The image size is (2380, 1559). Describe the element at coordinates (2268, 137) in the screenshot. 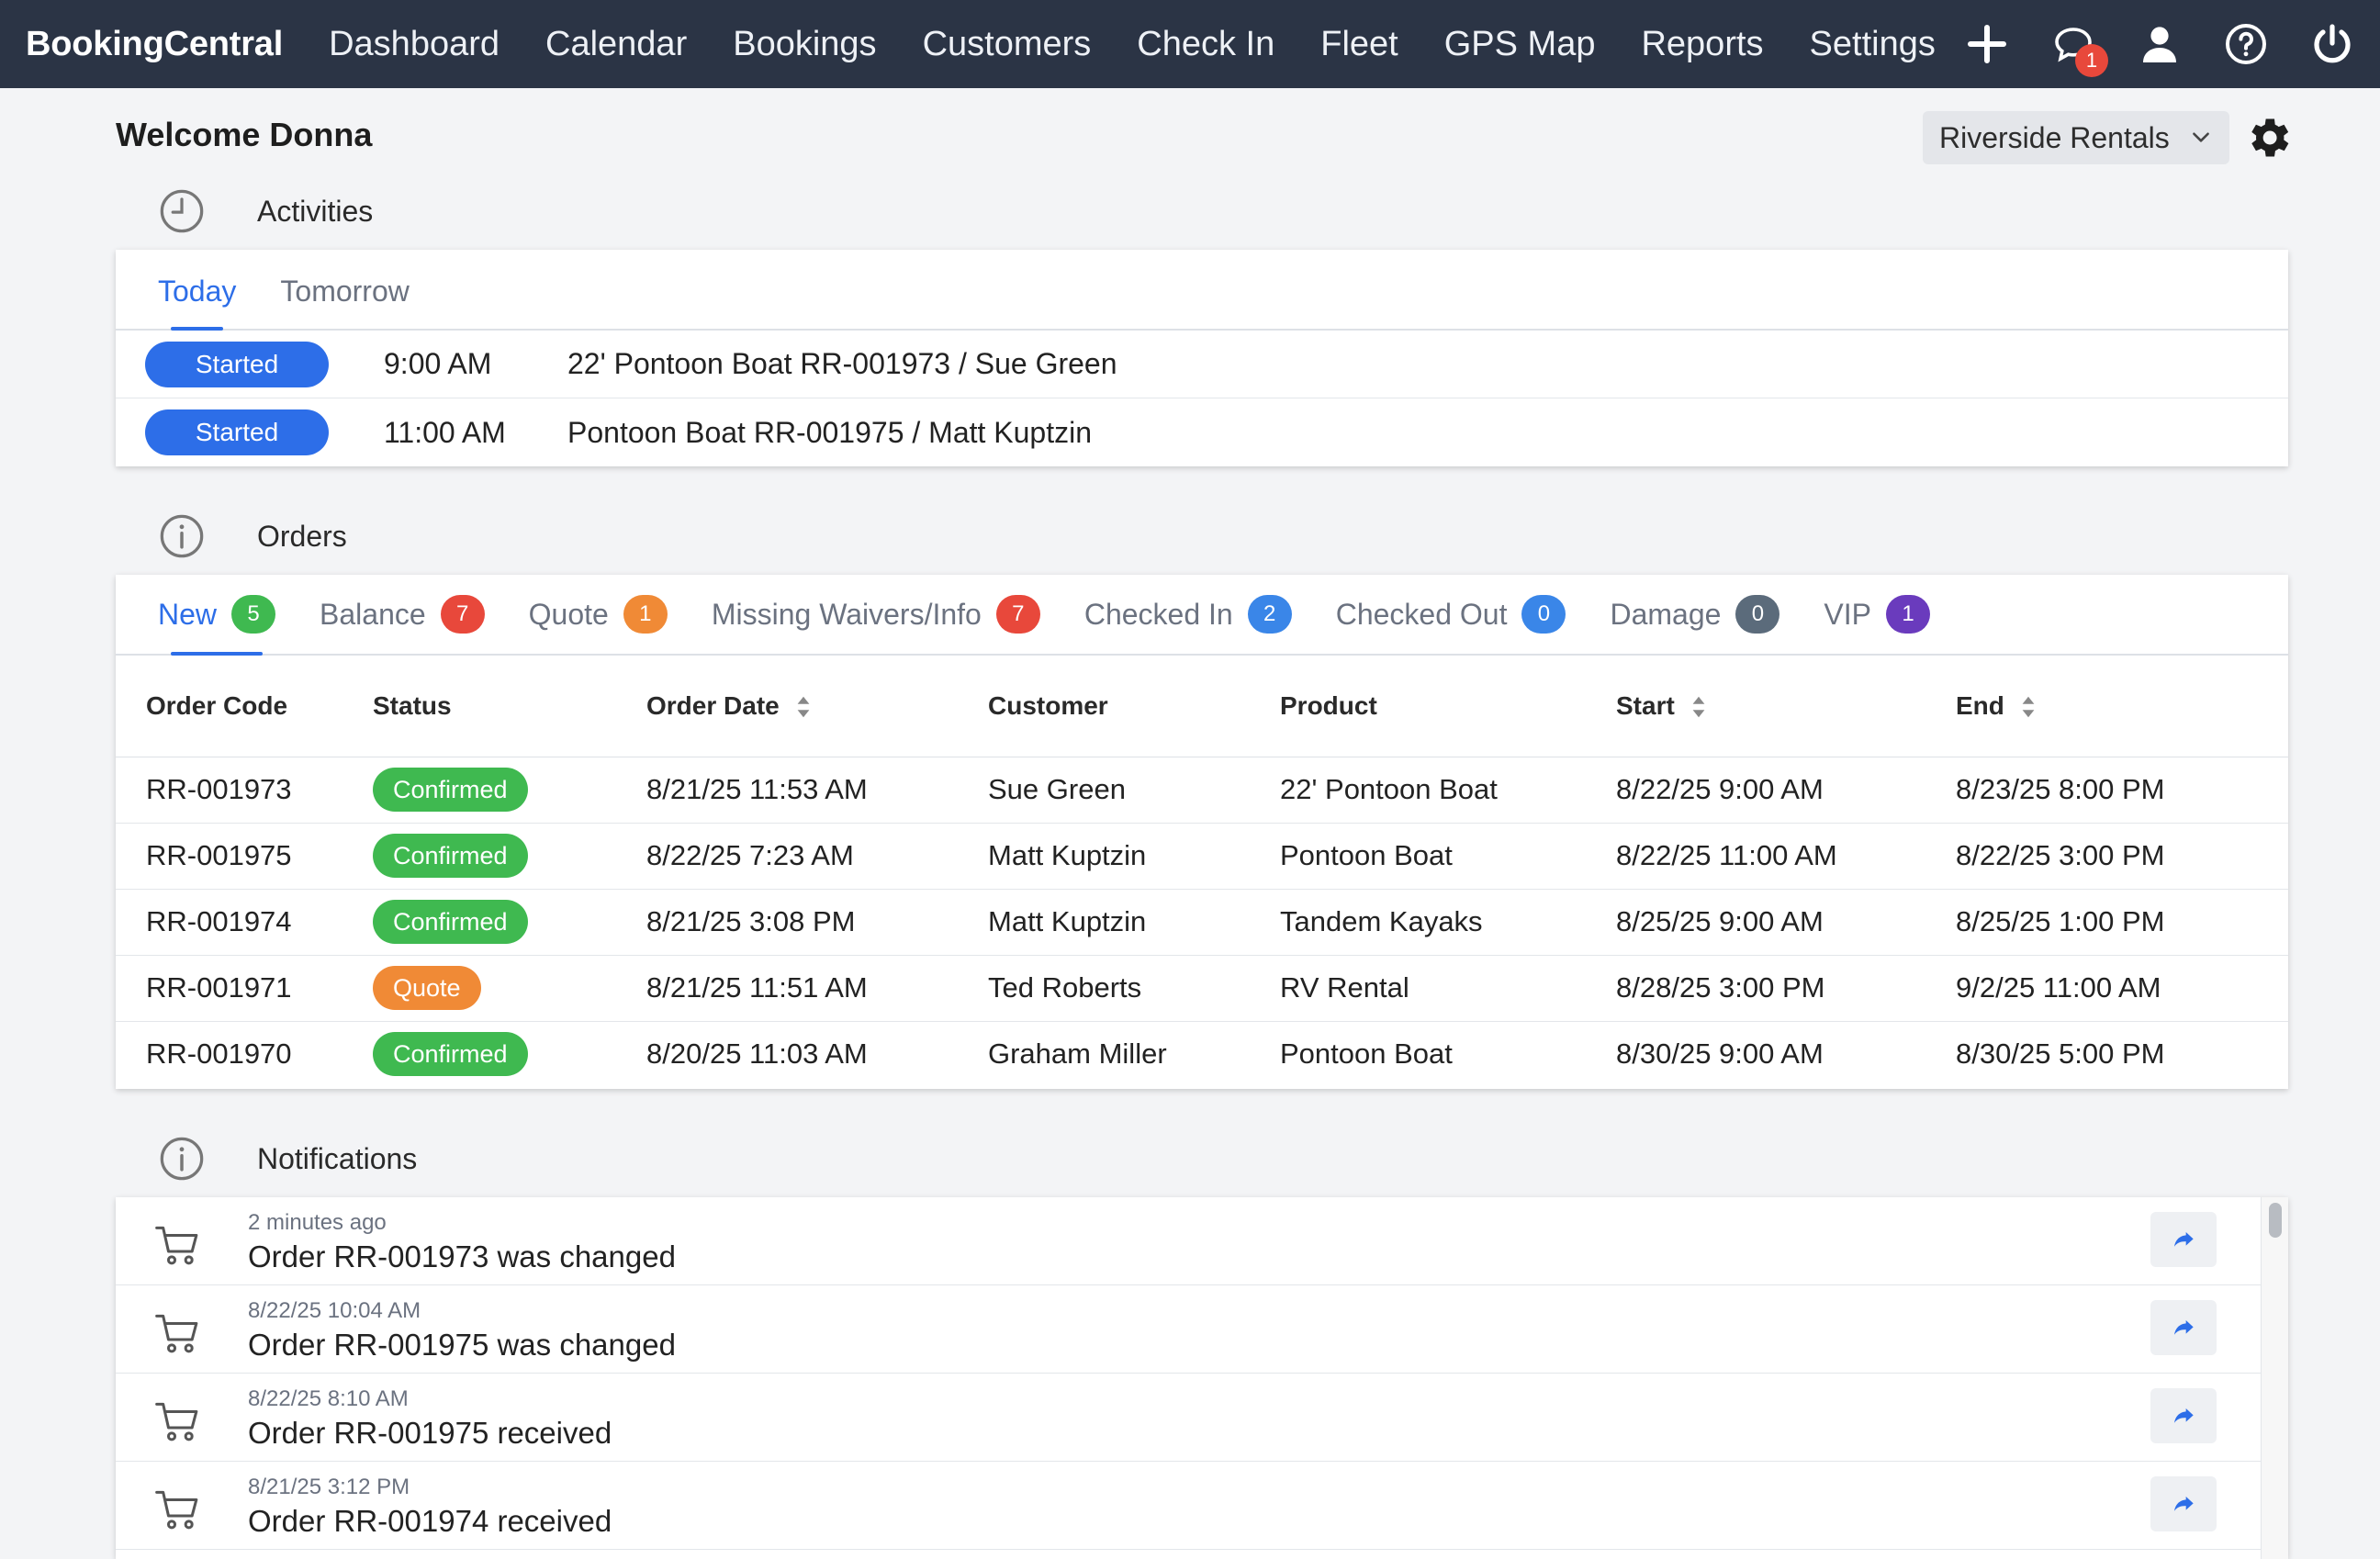

I see `gear-icon` at that location.